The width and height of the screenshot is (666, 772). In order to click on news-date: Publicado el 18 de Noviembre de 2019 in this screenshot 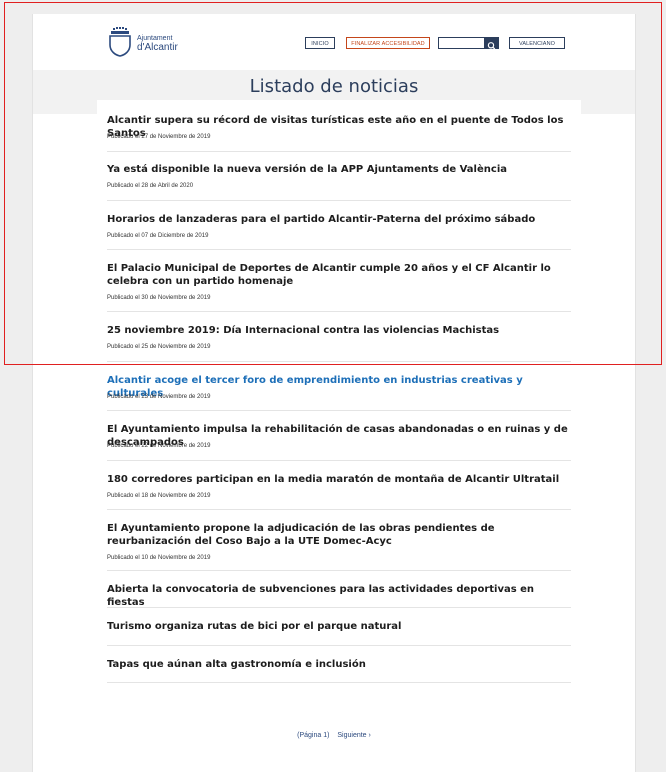, I will do `click(159, 496)`.